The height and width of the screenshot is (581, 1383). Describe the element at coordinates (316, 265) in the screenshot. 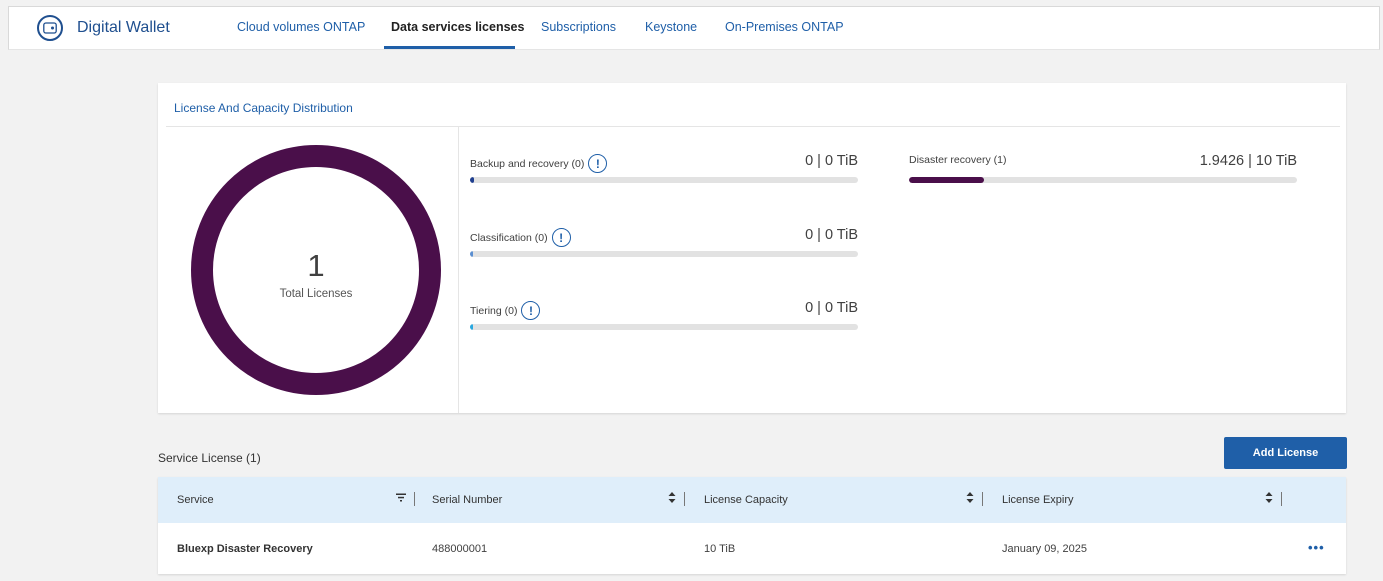

I see `total-licenses-count: 1` at that location.